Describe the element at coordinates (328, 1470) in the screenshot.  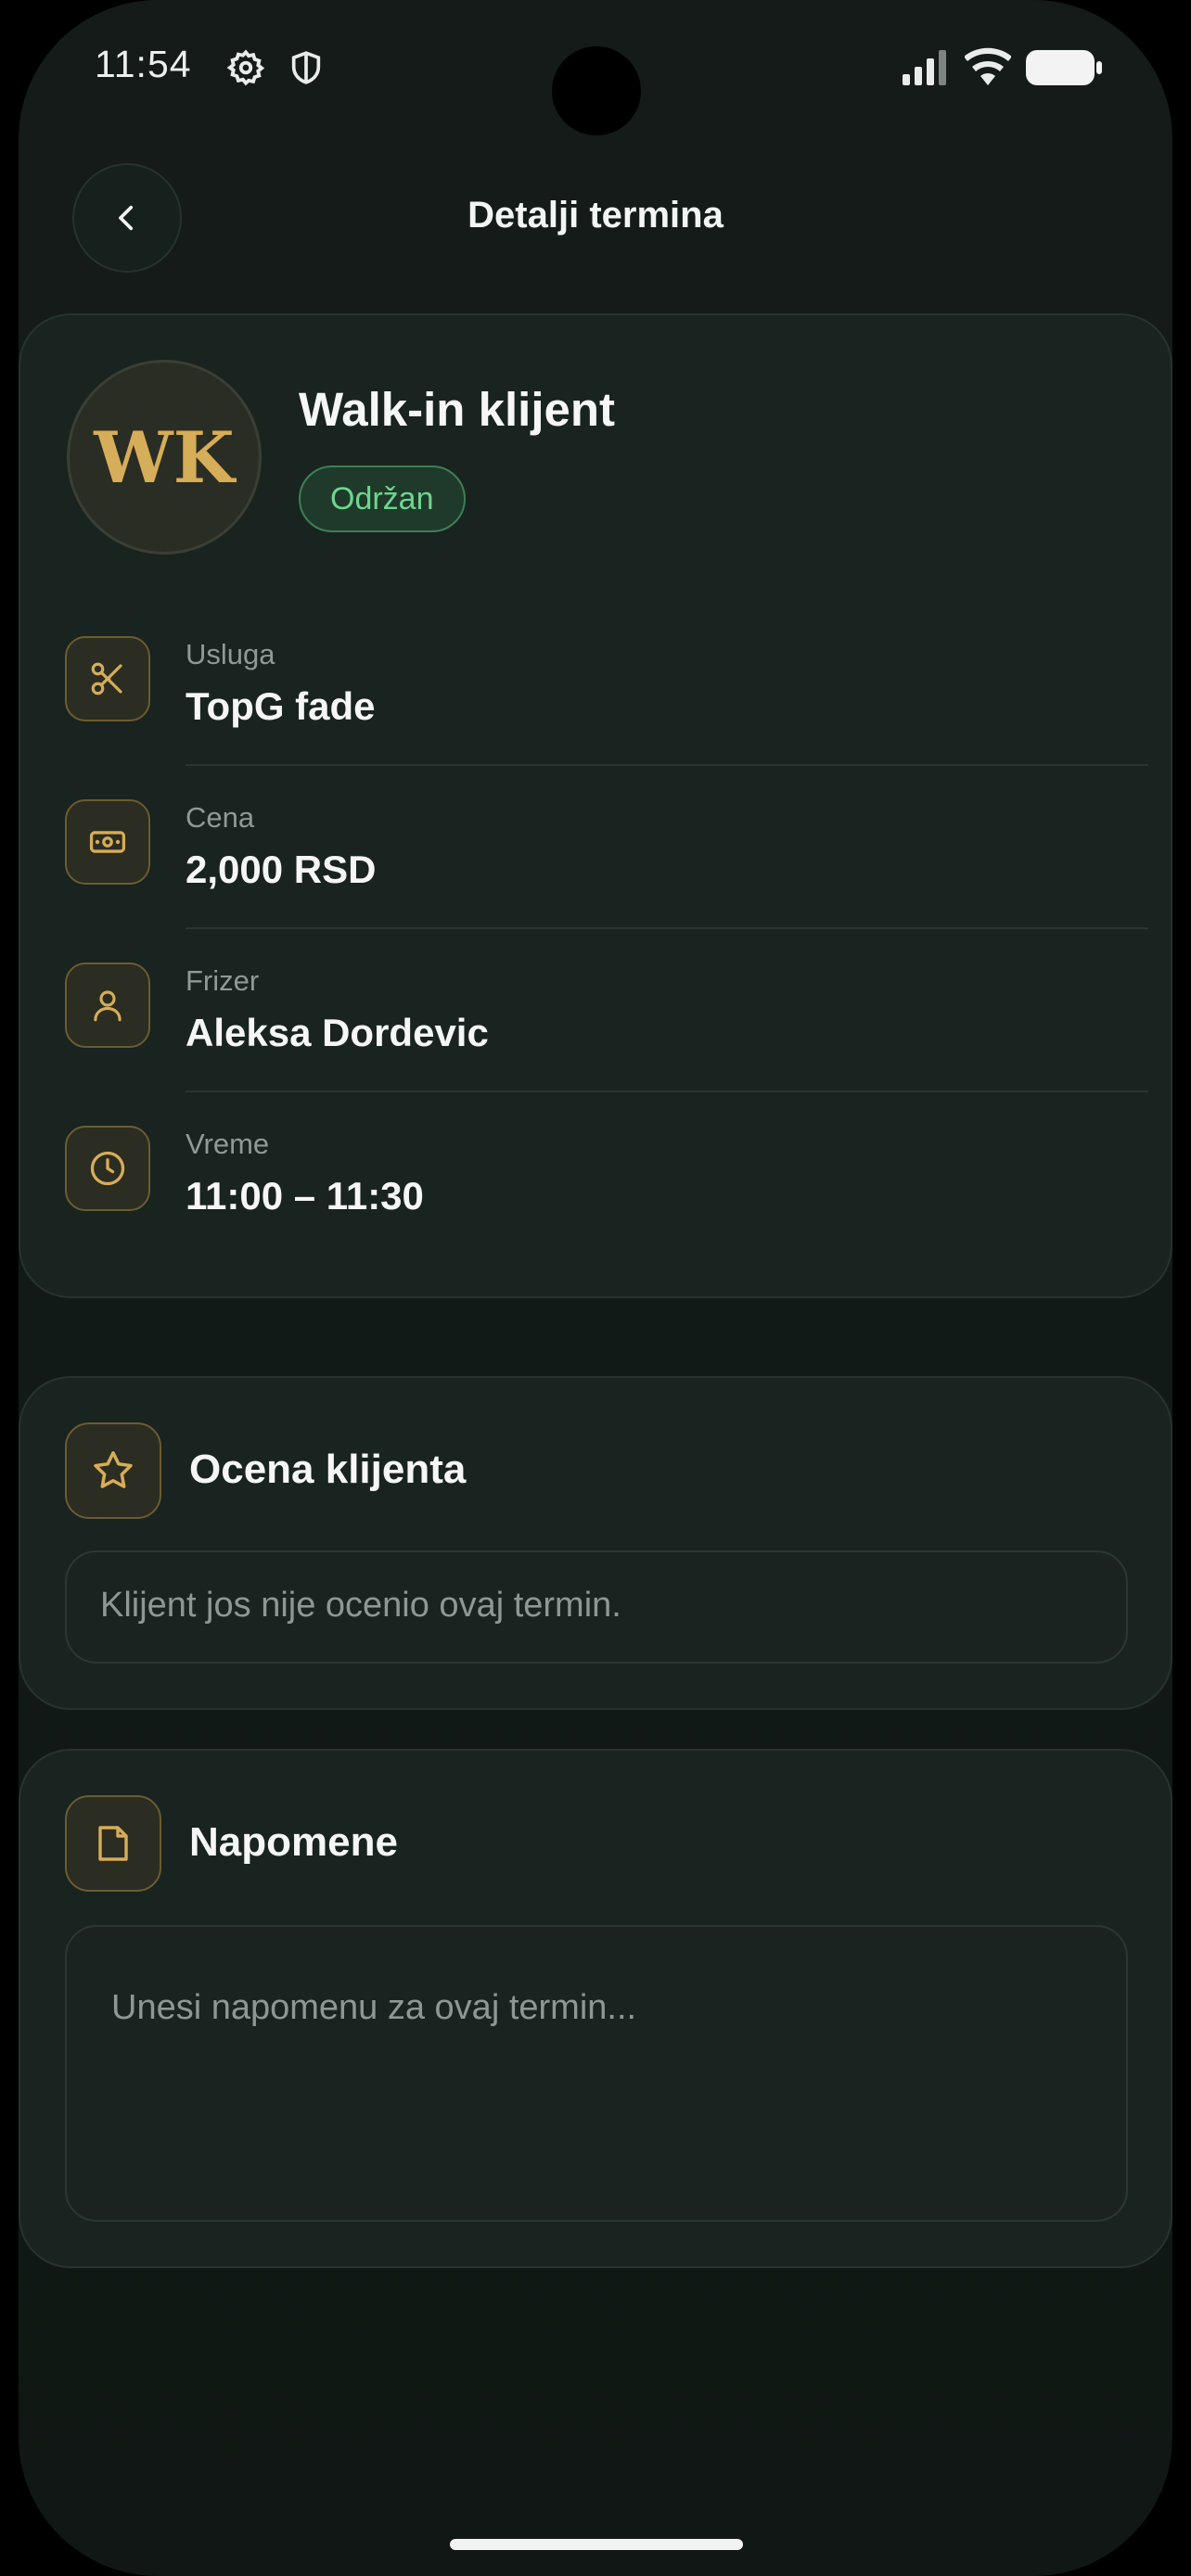
I see `rating-title: Ocena klijenta` at that location.